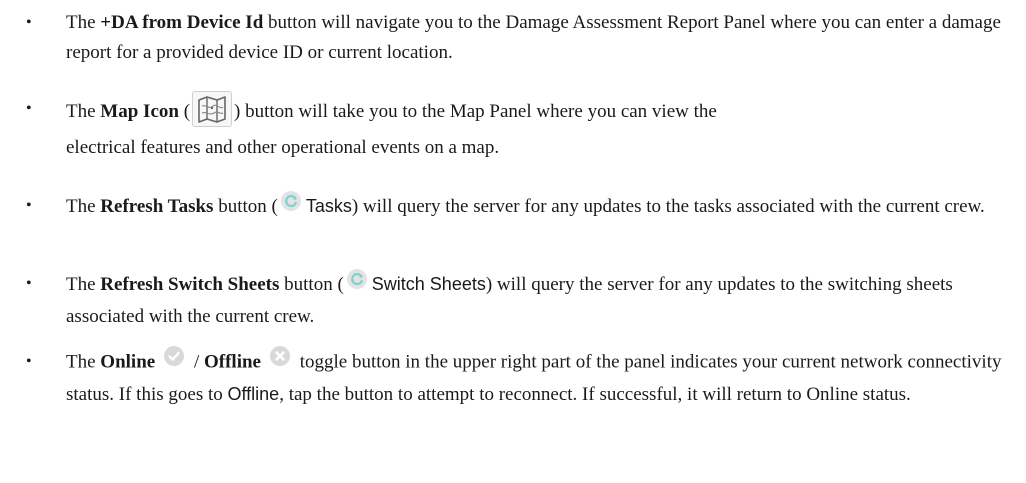 This screenshot has height=483, width=1026. I want to click on bold-term-offline: Offline, so click(232, 362).